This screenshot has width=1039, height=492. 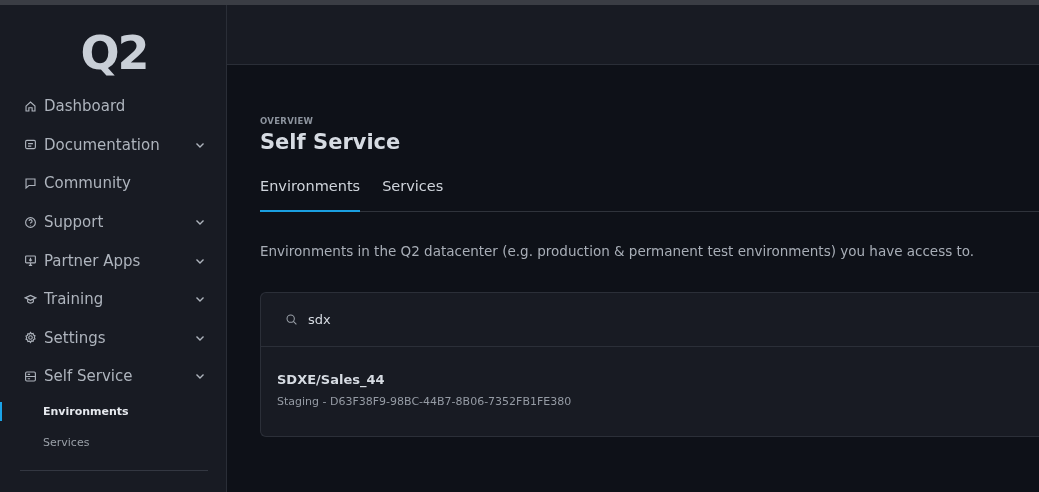 What do you see at coordinates (30, 222) in the screenshot?
I see `help-icon` at bounding box center [30, 222].